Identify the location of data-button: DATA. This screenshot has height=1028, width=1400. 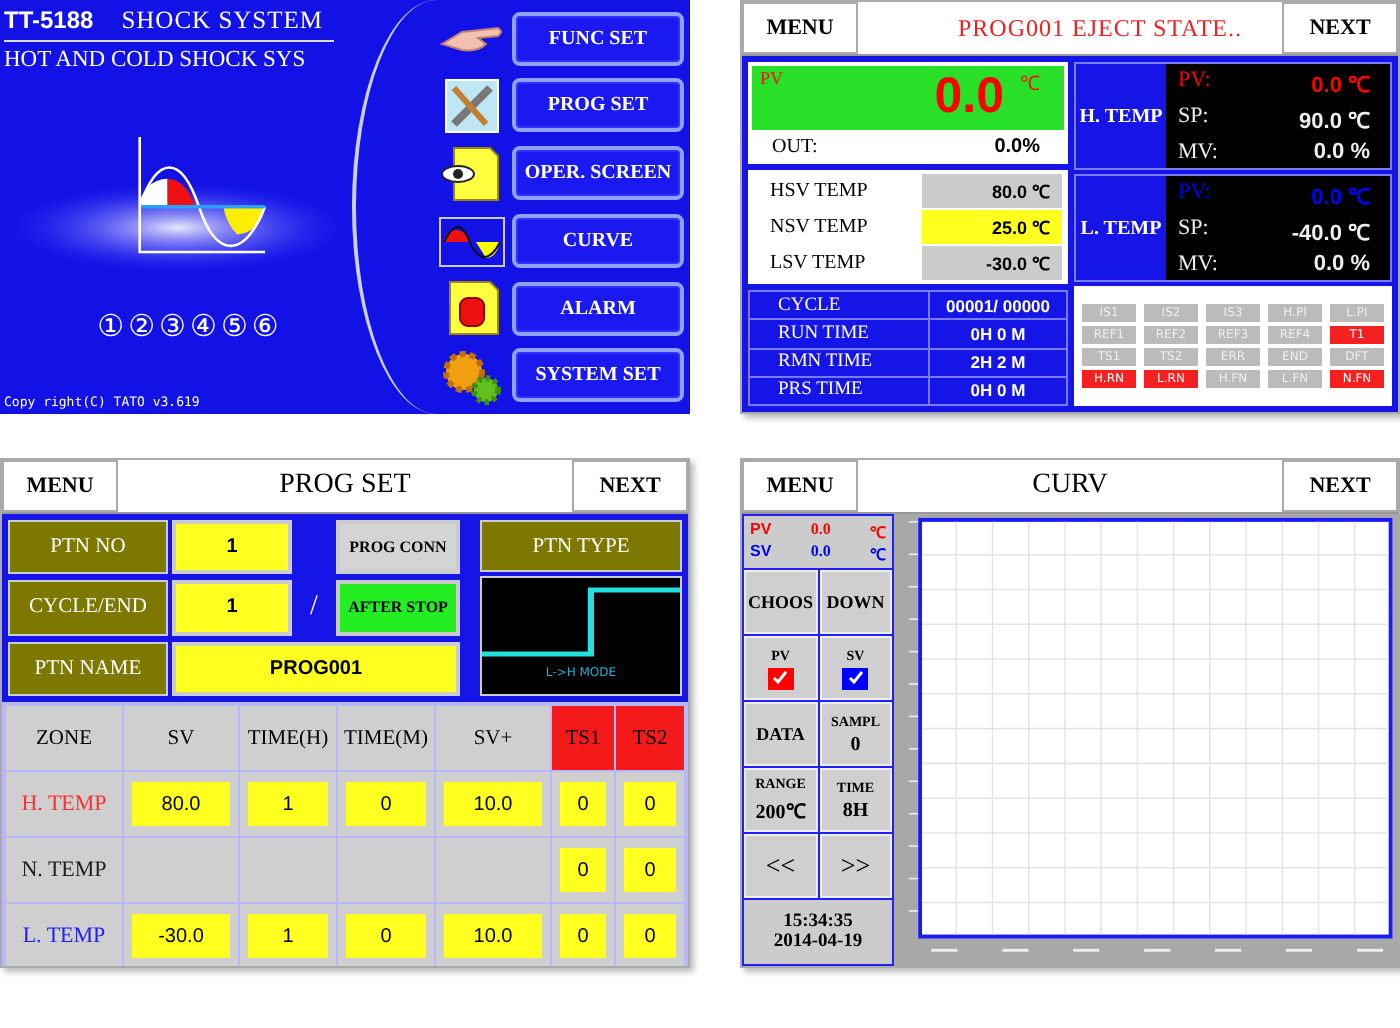
(780, 734).